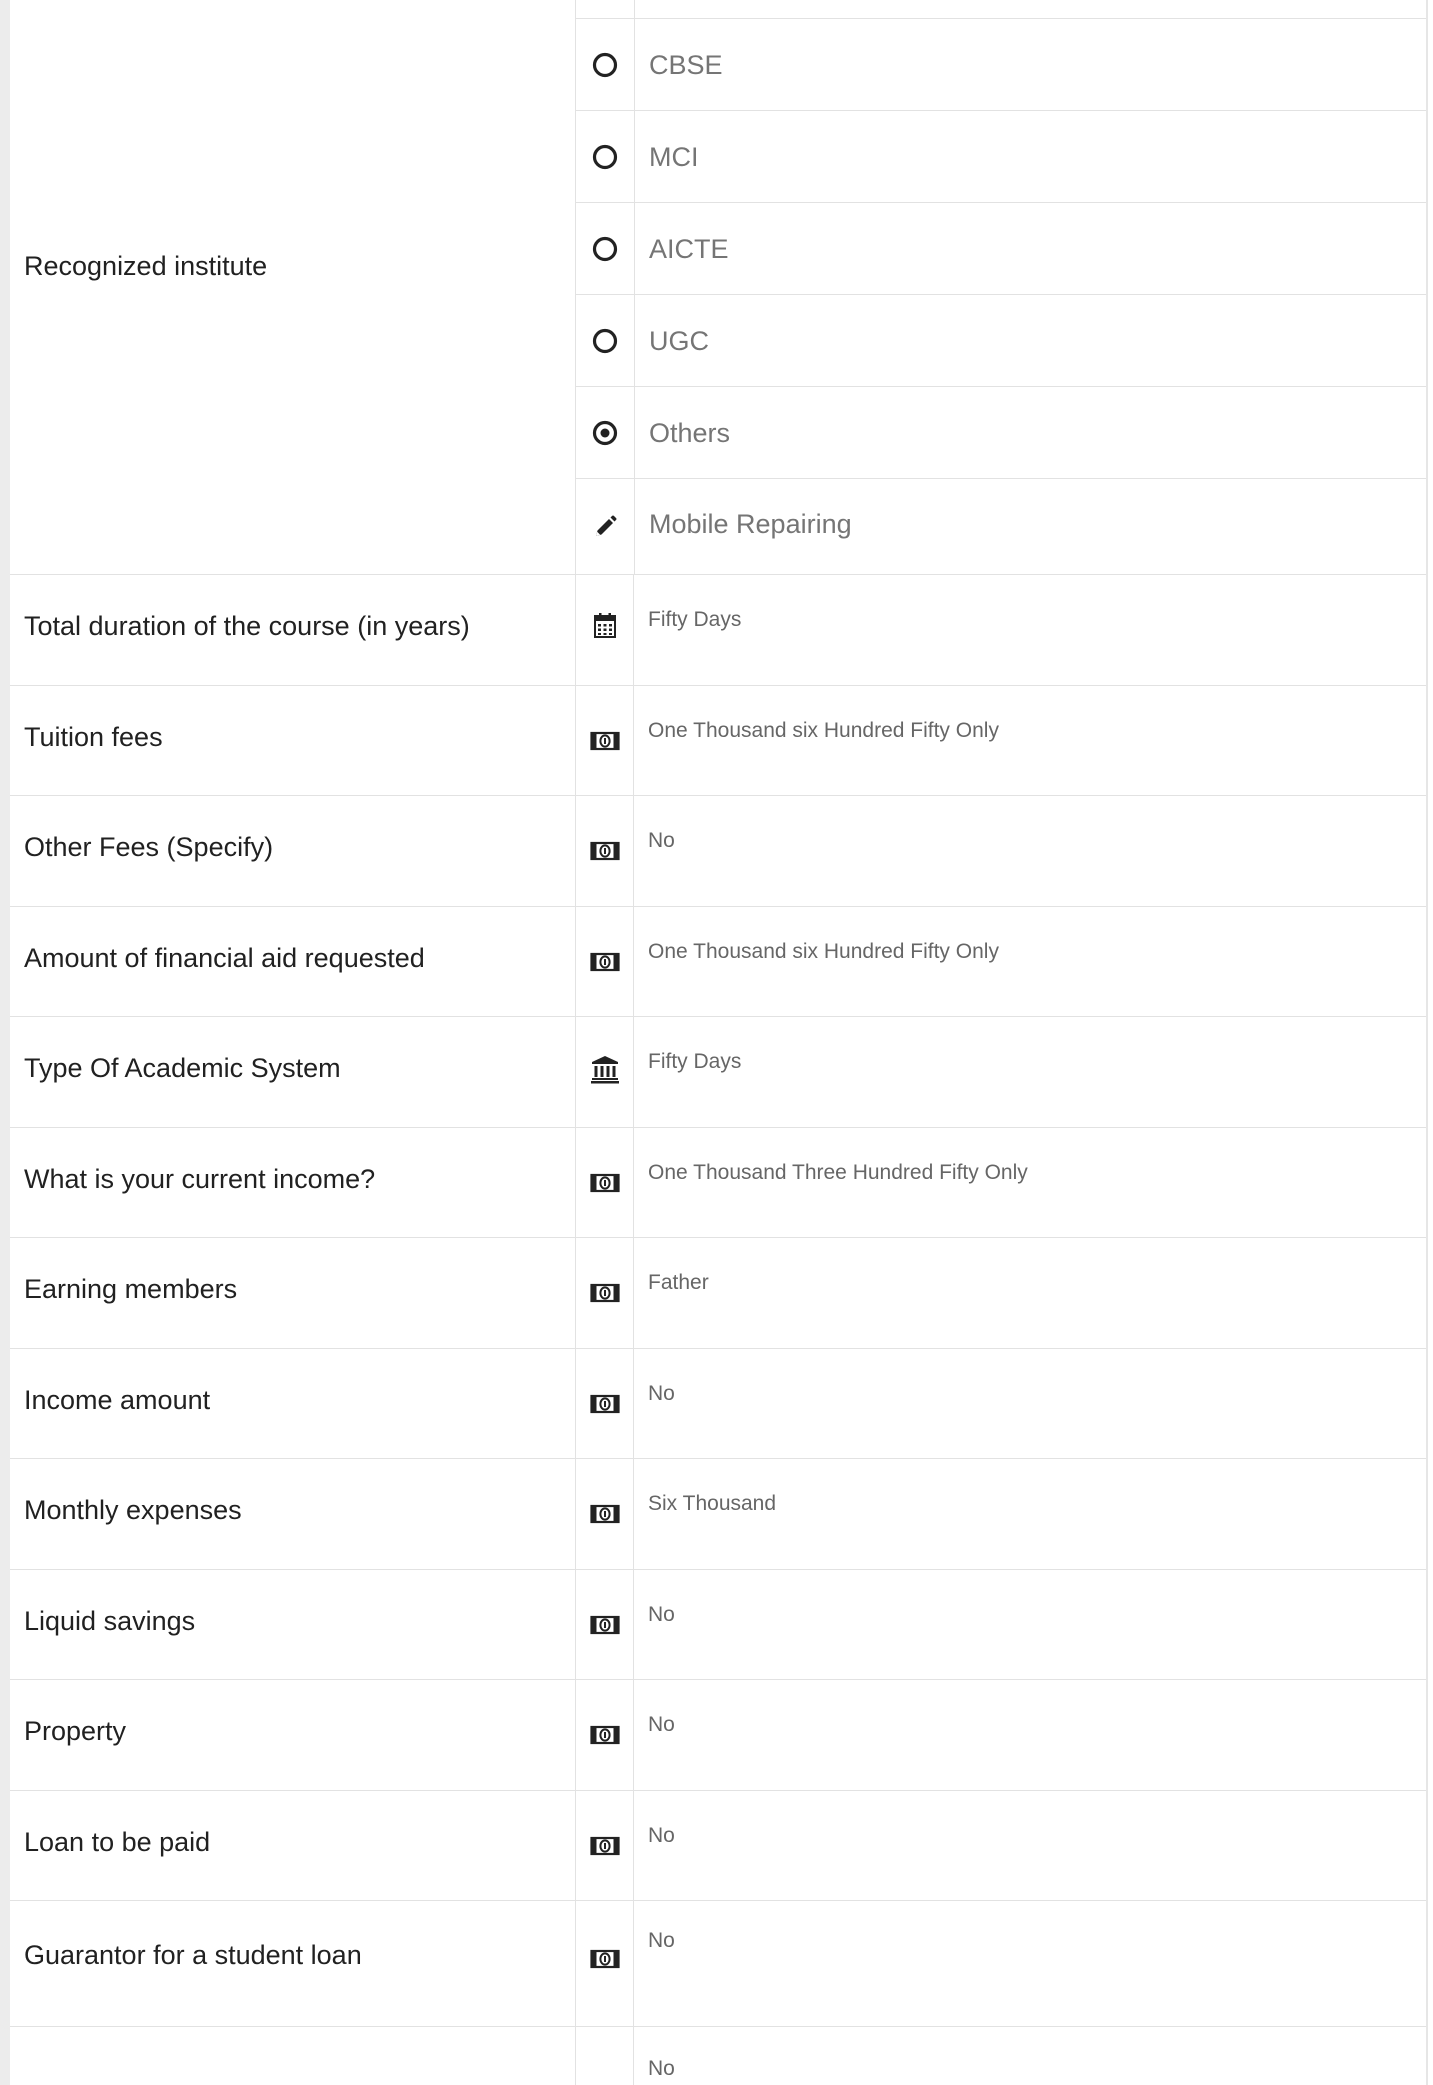  I want to click on option-label: UGC, so click(679, 341).